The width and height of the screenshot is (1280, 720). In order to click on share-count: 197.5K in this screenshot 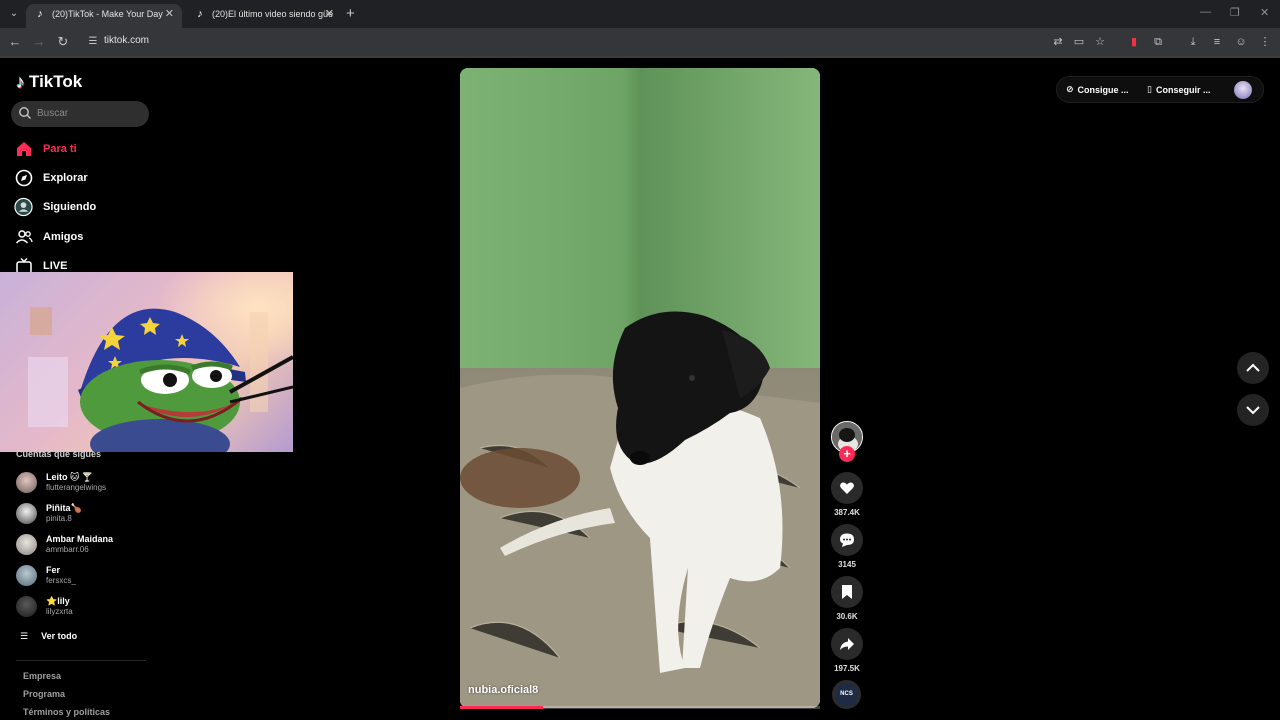, I will do `click(847, 668)`.